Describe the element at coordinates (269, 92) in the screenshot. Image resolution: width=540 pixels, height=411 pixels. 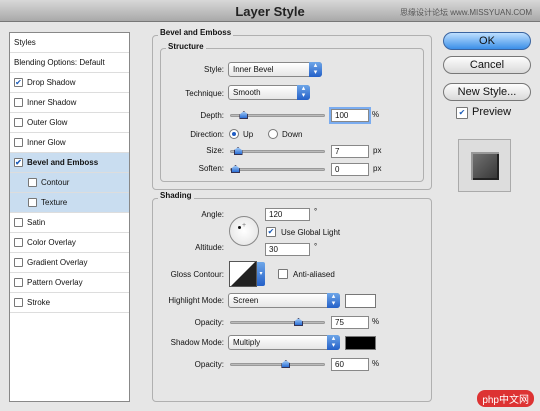
I see `technique-select: Smooth ▴ ▾` at that location.